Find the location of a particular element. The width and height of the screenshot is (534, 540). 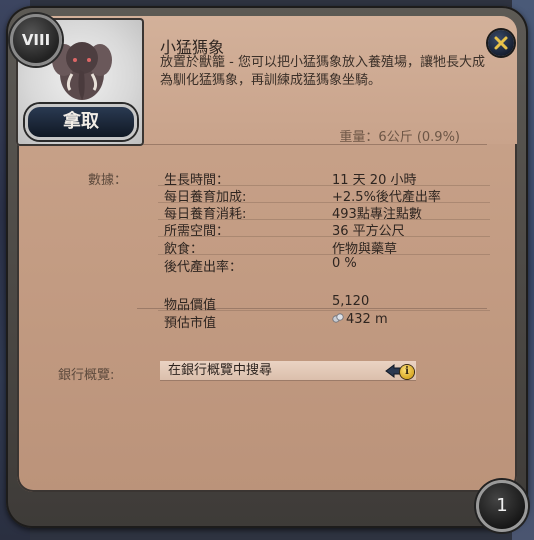

tier-badge: VIII is located at coordinates (36, 40).